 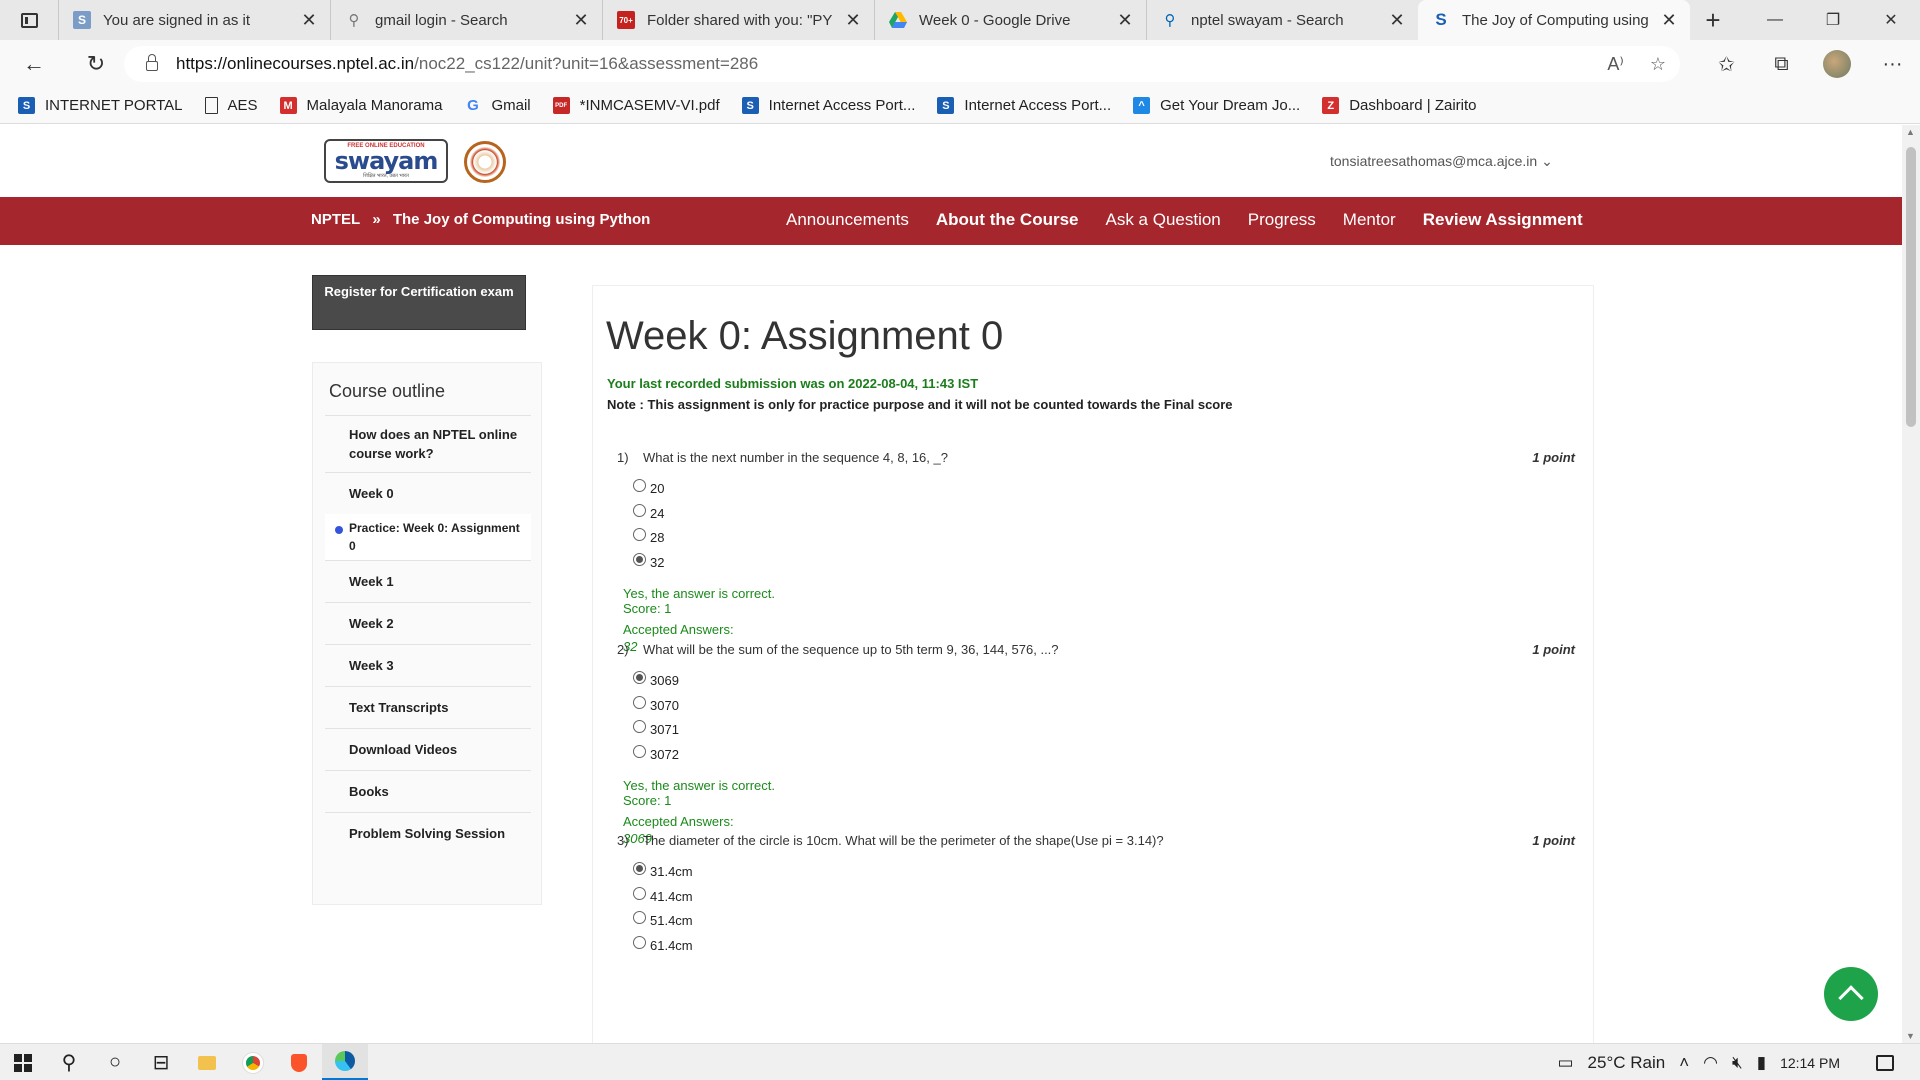 What do you see at coordinates (1833, 20) in the screenshot?
I see `restore-icon: ❐` at bounding box center [1833, 20].